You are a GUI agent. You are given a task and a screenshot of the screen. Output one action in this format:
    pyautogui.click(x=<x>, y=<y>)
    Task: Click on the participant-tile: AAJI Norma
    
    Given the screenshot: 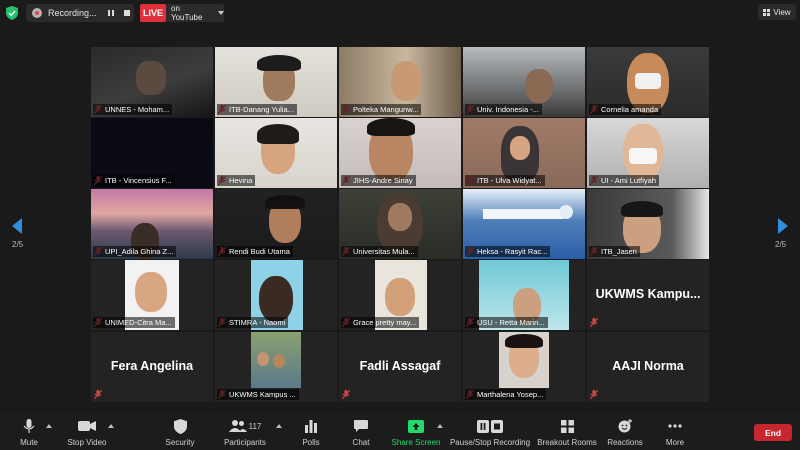 What is the action you would take?
    pyautogui.click(x=648, y=367)
    